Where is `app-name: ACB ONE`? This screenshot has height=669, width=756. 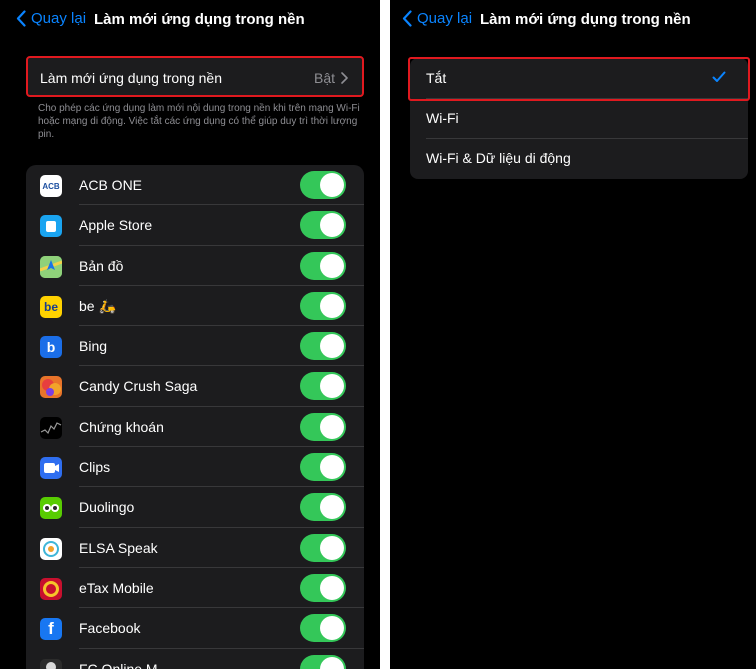 app-name: ACB ONE is located at coordinates (111, 185).